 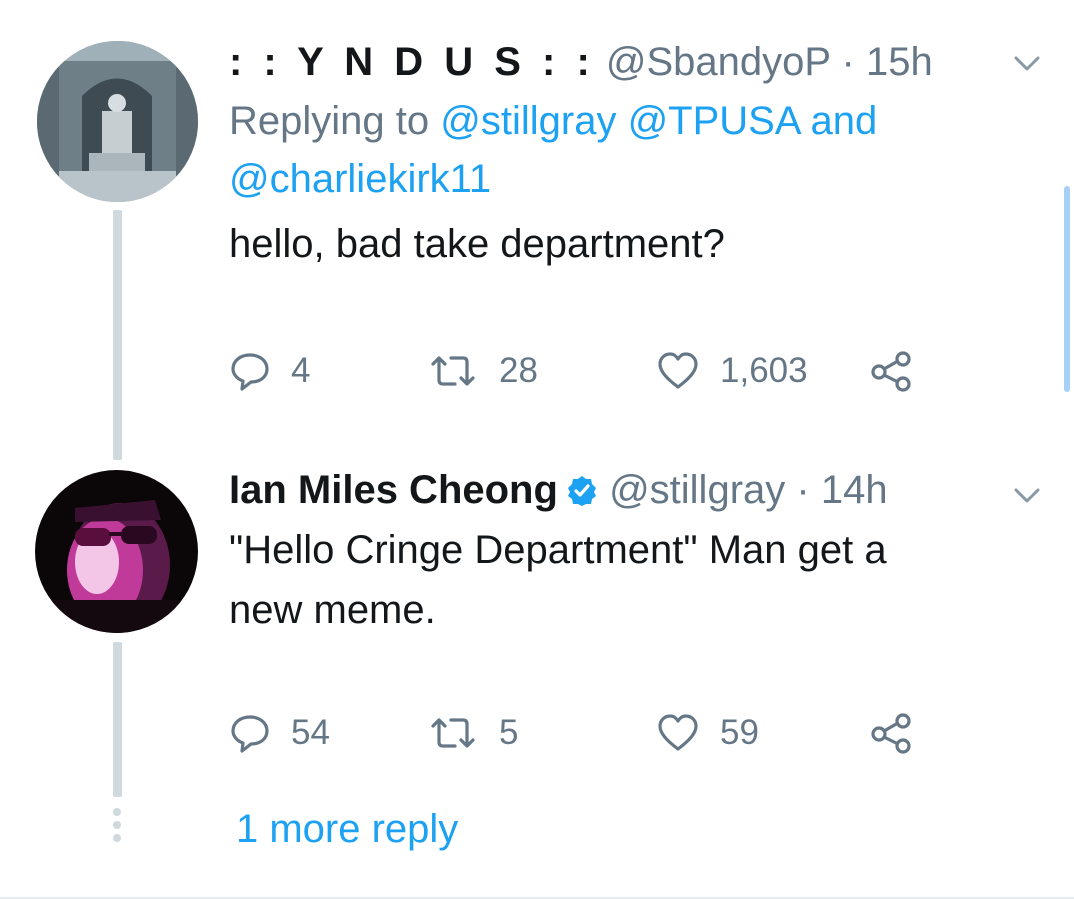 What do you see at coordinates (310, 732) in the screenshot?
I see `reply-count: 54` at bounding box center [310, 732].